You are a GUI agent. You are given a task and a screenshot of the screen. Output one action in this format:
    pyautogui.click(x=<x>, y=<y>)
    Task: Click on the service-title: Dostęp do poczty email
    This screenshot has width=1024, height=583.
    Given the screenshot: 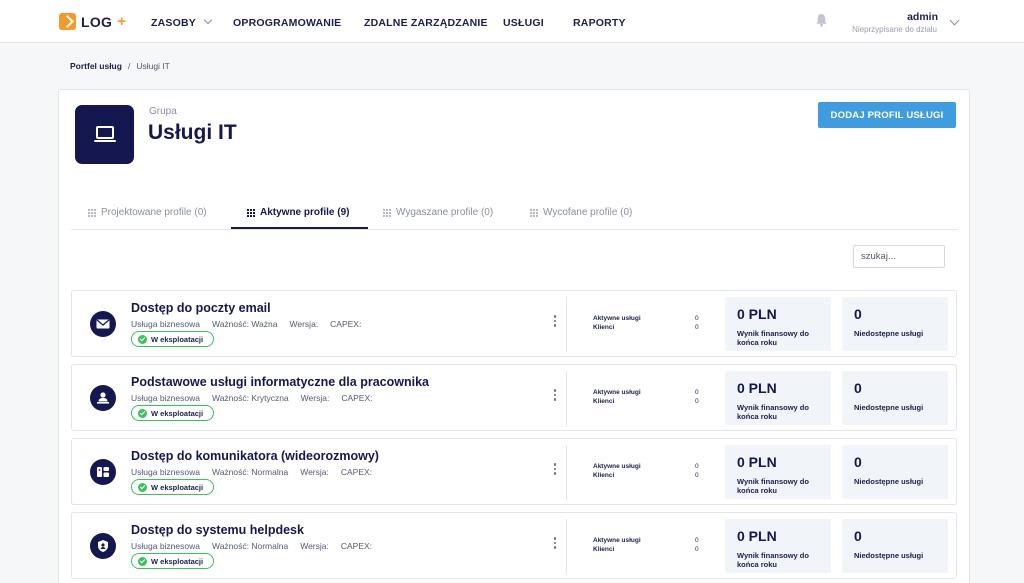 What is the action you would take?
    pyautogui.click(x=201, y=308)
    